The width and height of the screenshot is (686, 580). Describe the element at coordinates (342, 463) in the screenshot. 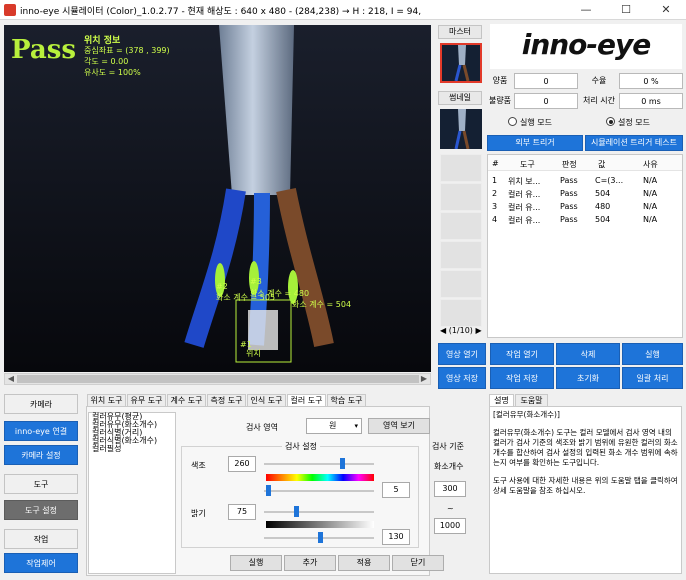

I see `hue-slider-knob` at that location.